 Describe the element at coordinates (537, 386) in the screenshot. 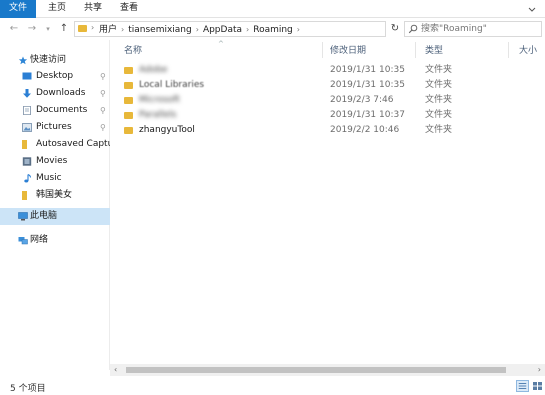

I see `large-icons-view-icon` at that location.